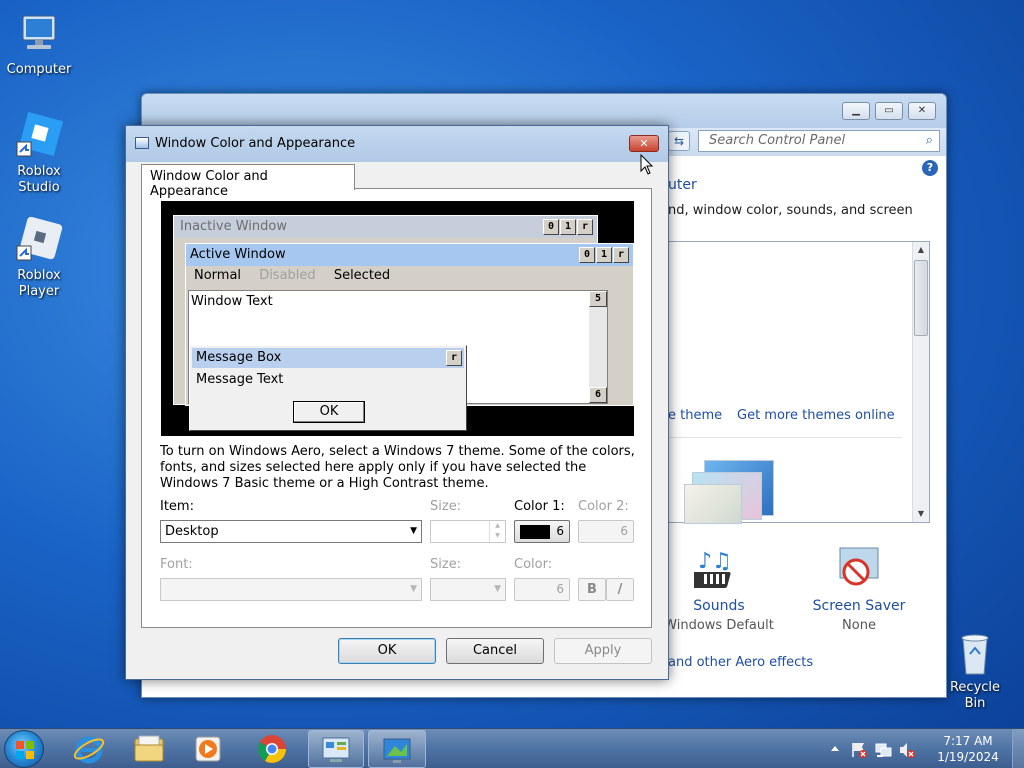 The height and width of the screenshot is (768, 1024). Describe the element at coordinates (291, 589) in the screenshot. I see `font-select: ▼` at that location.